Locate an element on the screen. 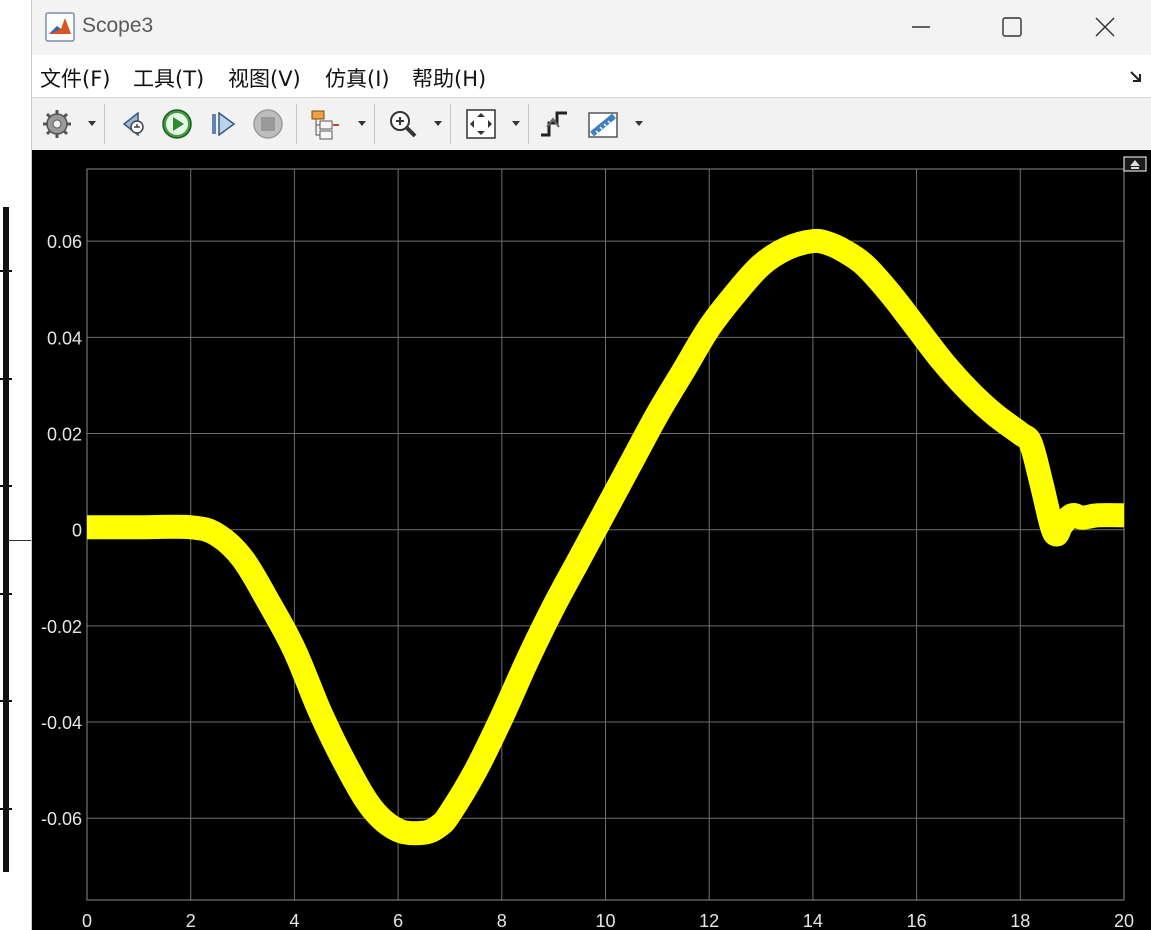  step-forward-icon is located at coordinates (223, 124).